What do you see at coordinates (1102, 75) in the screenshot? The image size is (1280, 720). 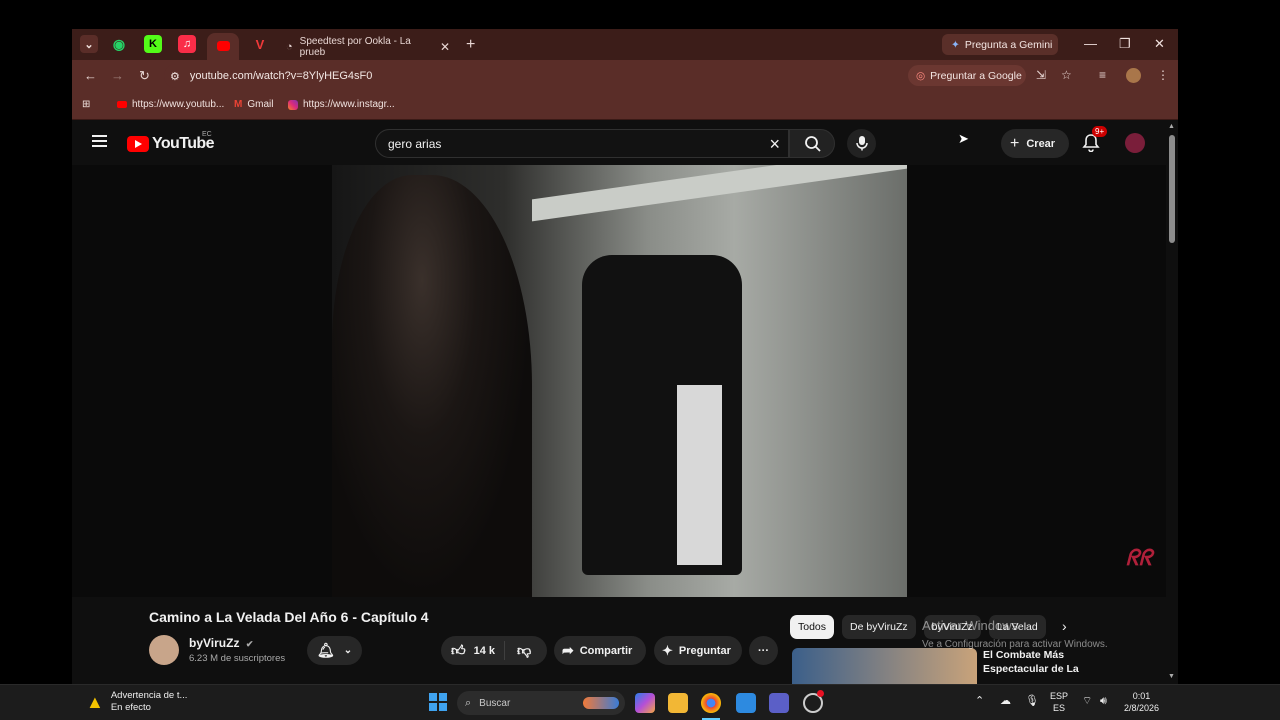 I see `media-control-icon: ≡` at bounding box center [1102, 75].